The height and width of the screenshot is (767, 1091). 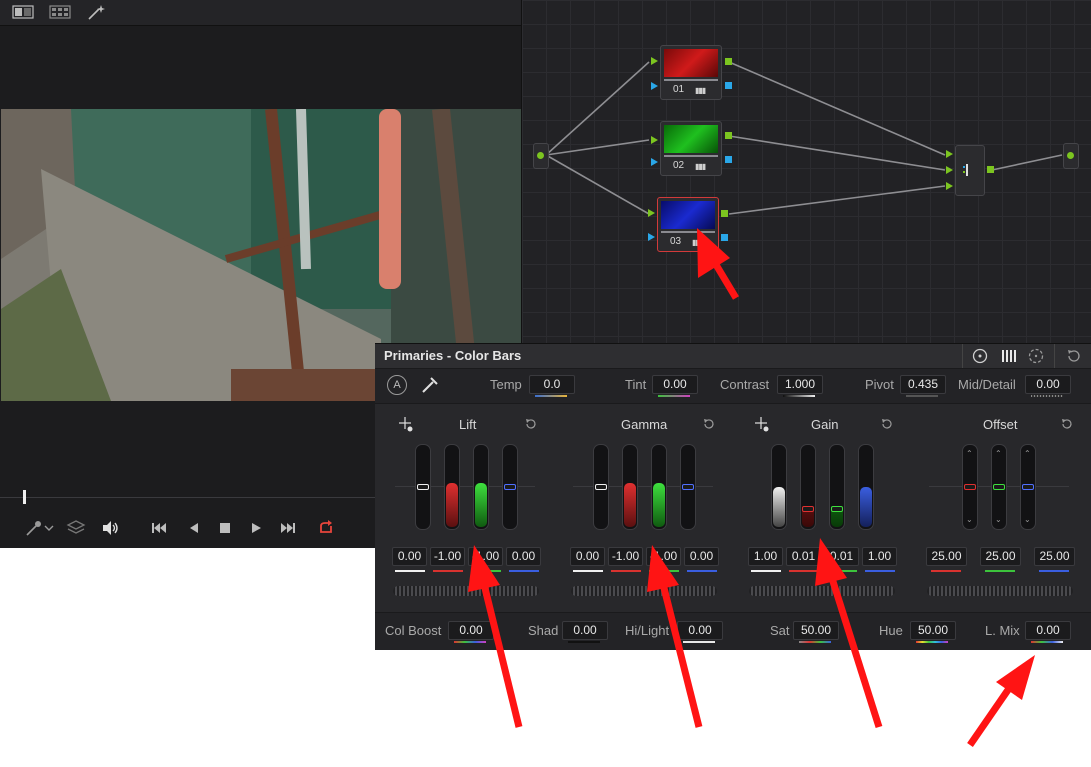 What do you see at coordinates (630, 487) in the screenshot?
I see `gamma-red-bar` at bounding box center [630, 487].